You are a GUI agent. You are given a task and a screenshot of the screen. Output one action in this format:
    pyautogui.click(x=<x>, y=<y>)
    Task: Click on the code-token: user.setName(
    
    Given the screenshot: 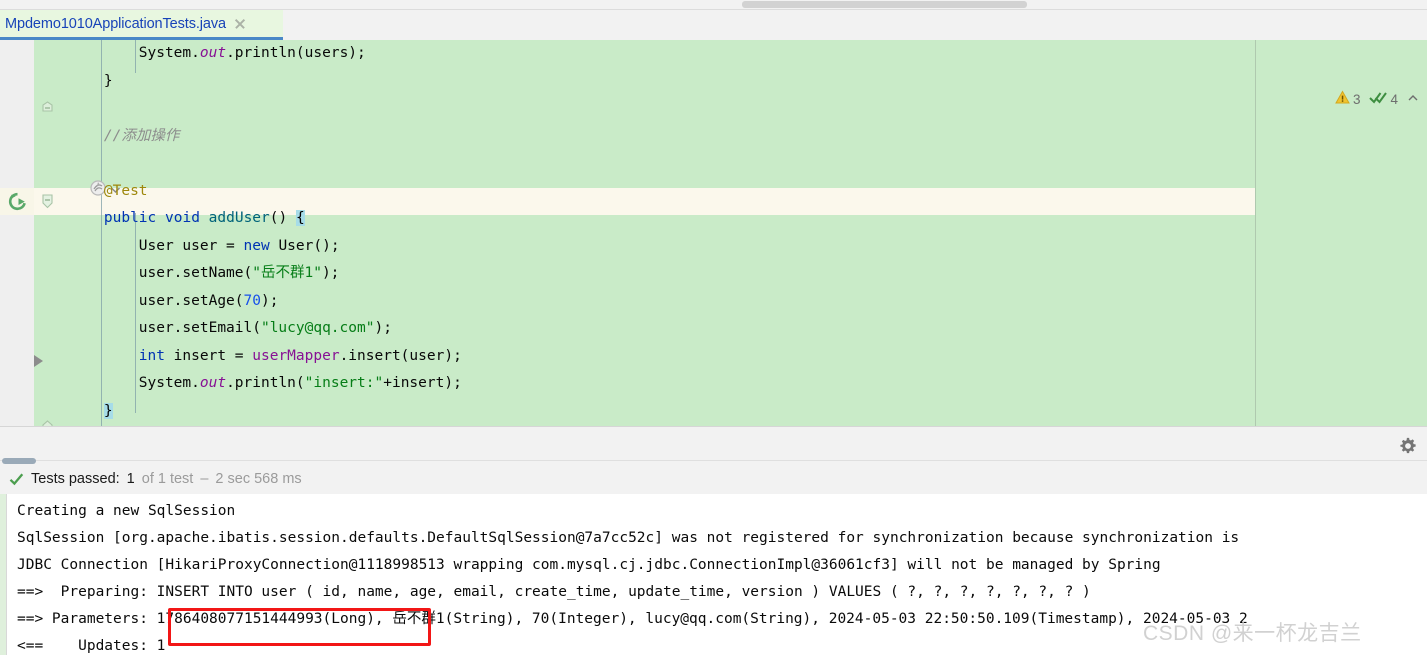 What is the action you would take?
    pyautogui.click(x=195, y=273)
    